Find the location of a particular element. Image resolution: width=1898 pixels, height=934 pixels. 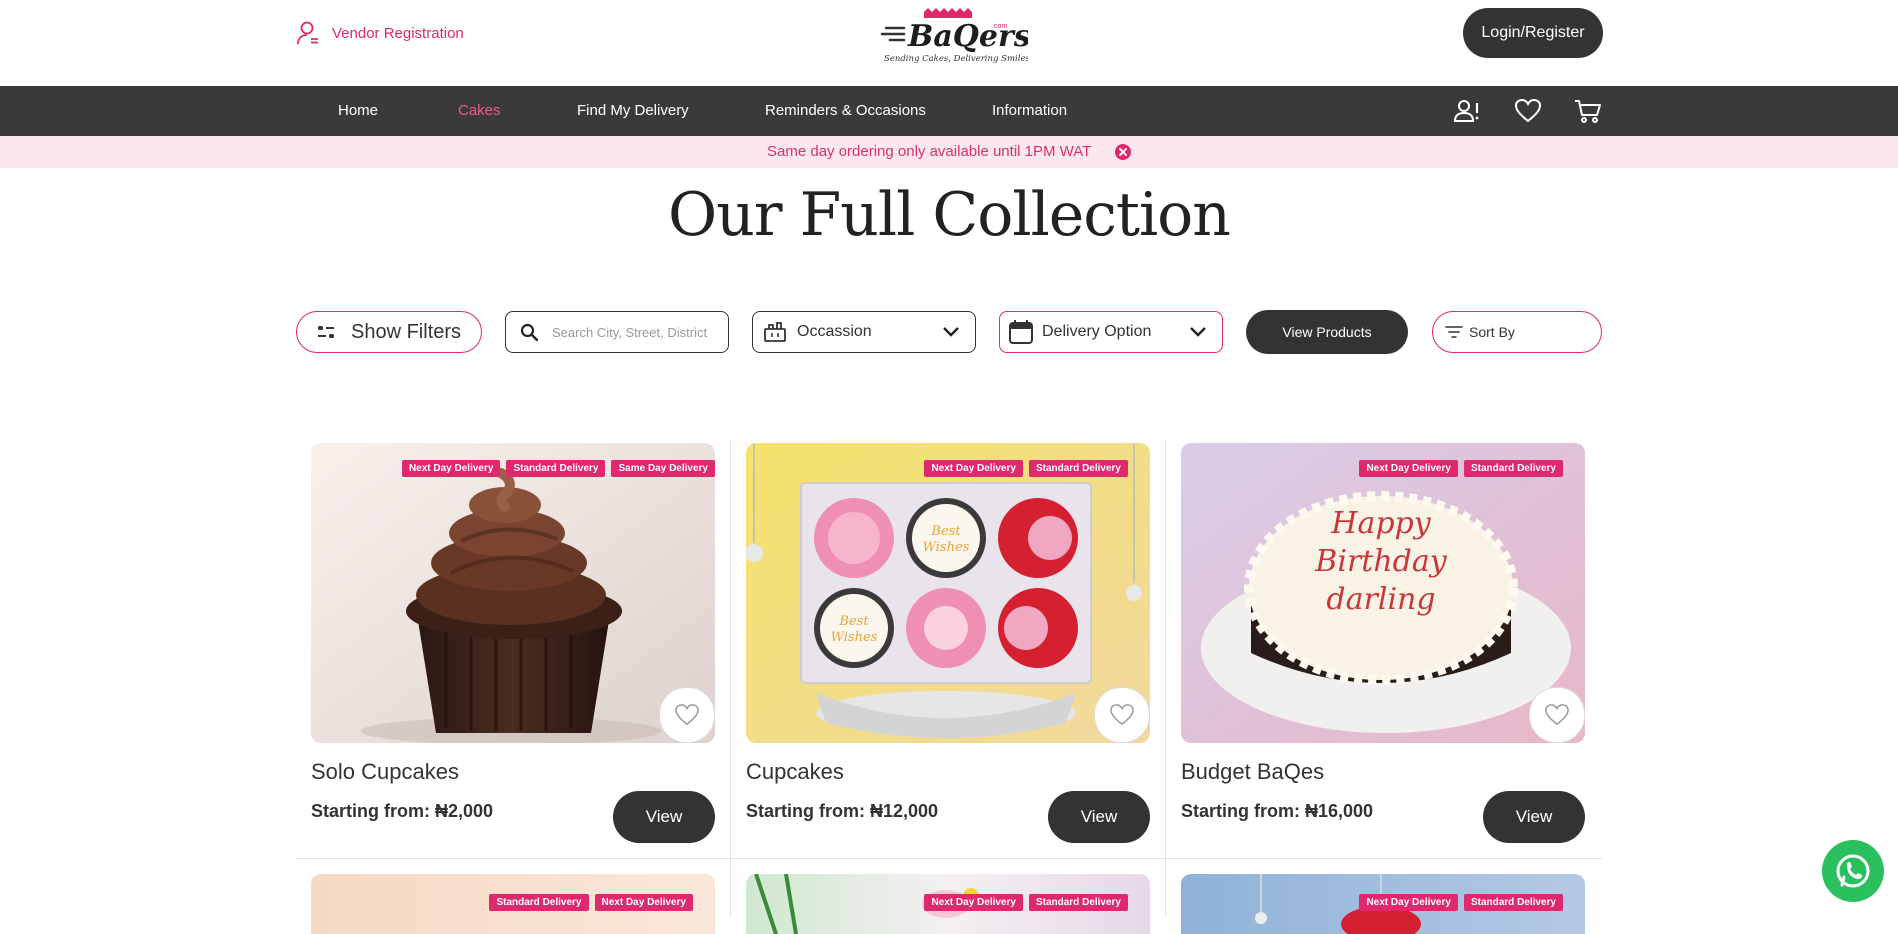

search-icon is located at coordinates (529, 332).